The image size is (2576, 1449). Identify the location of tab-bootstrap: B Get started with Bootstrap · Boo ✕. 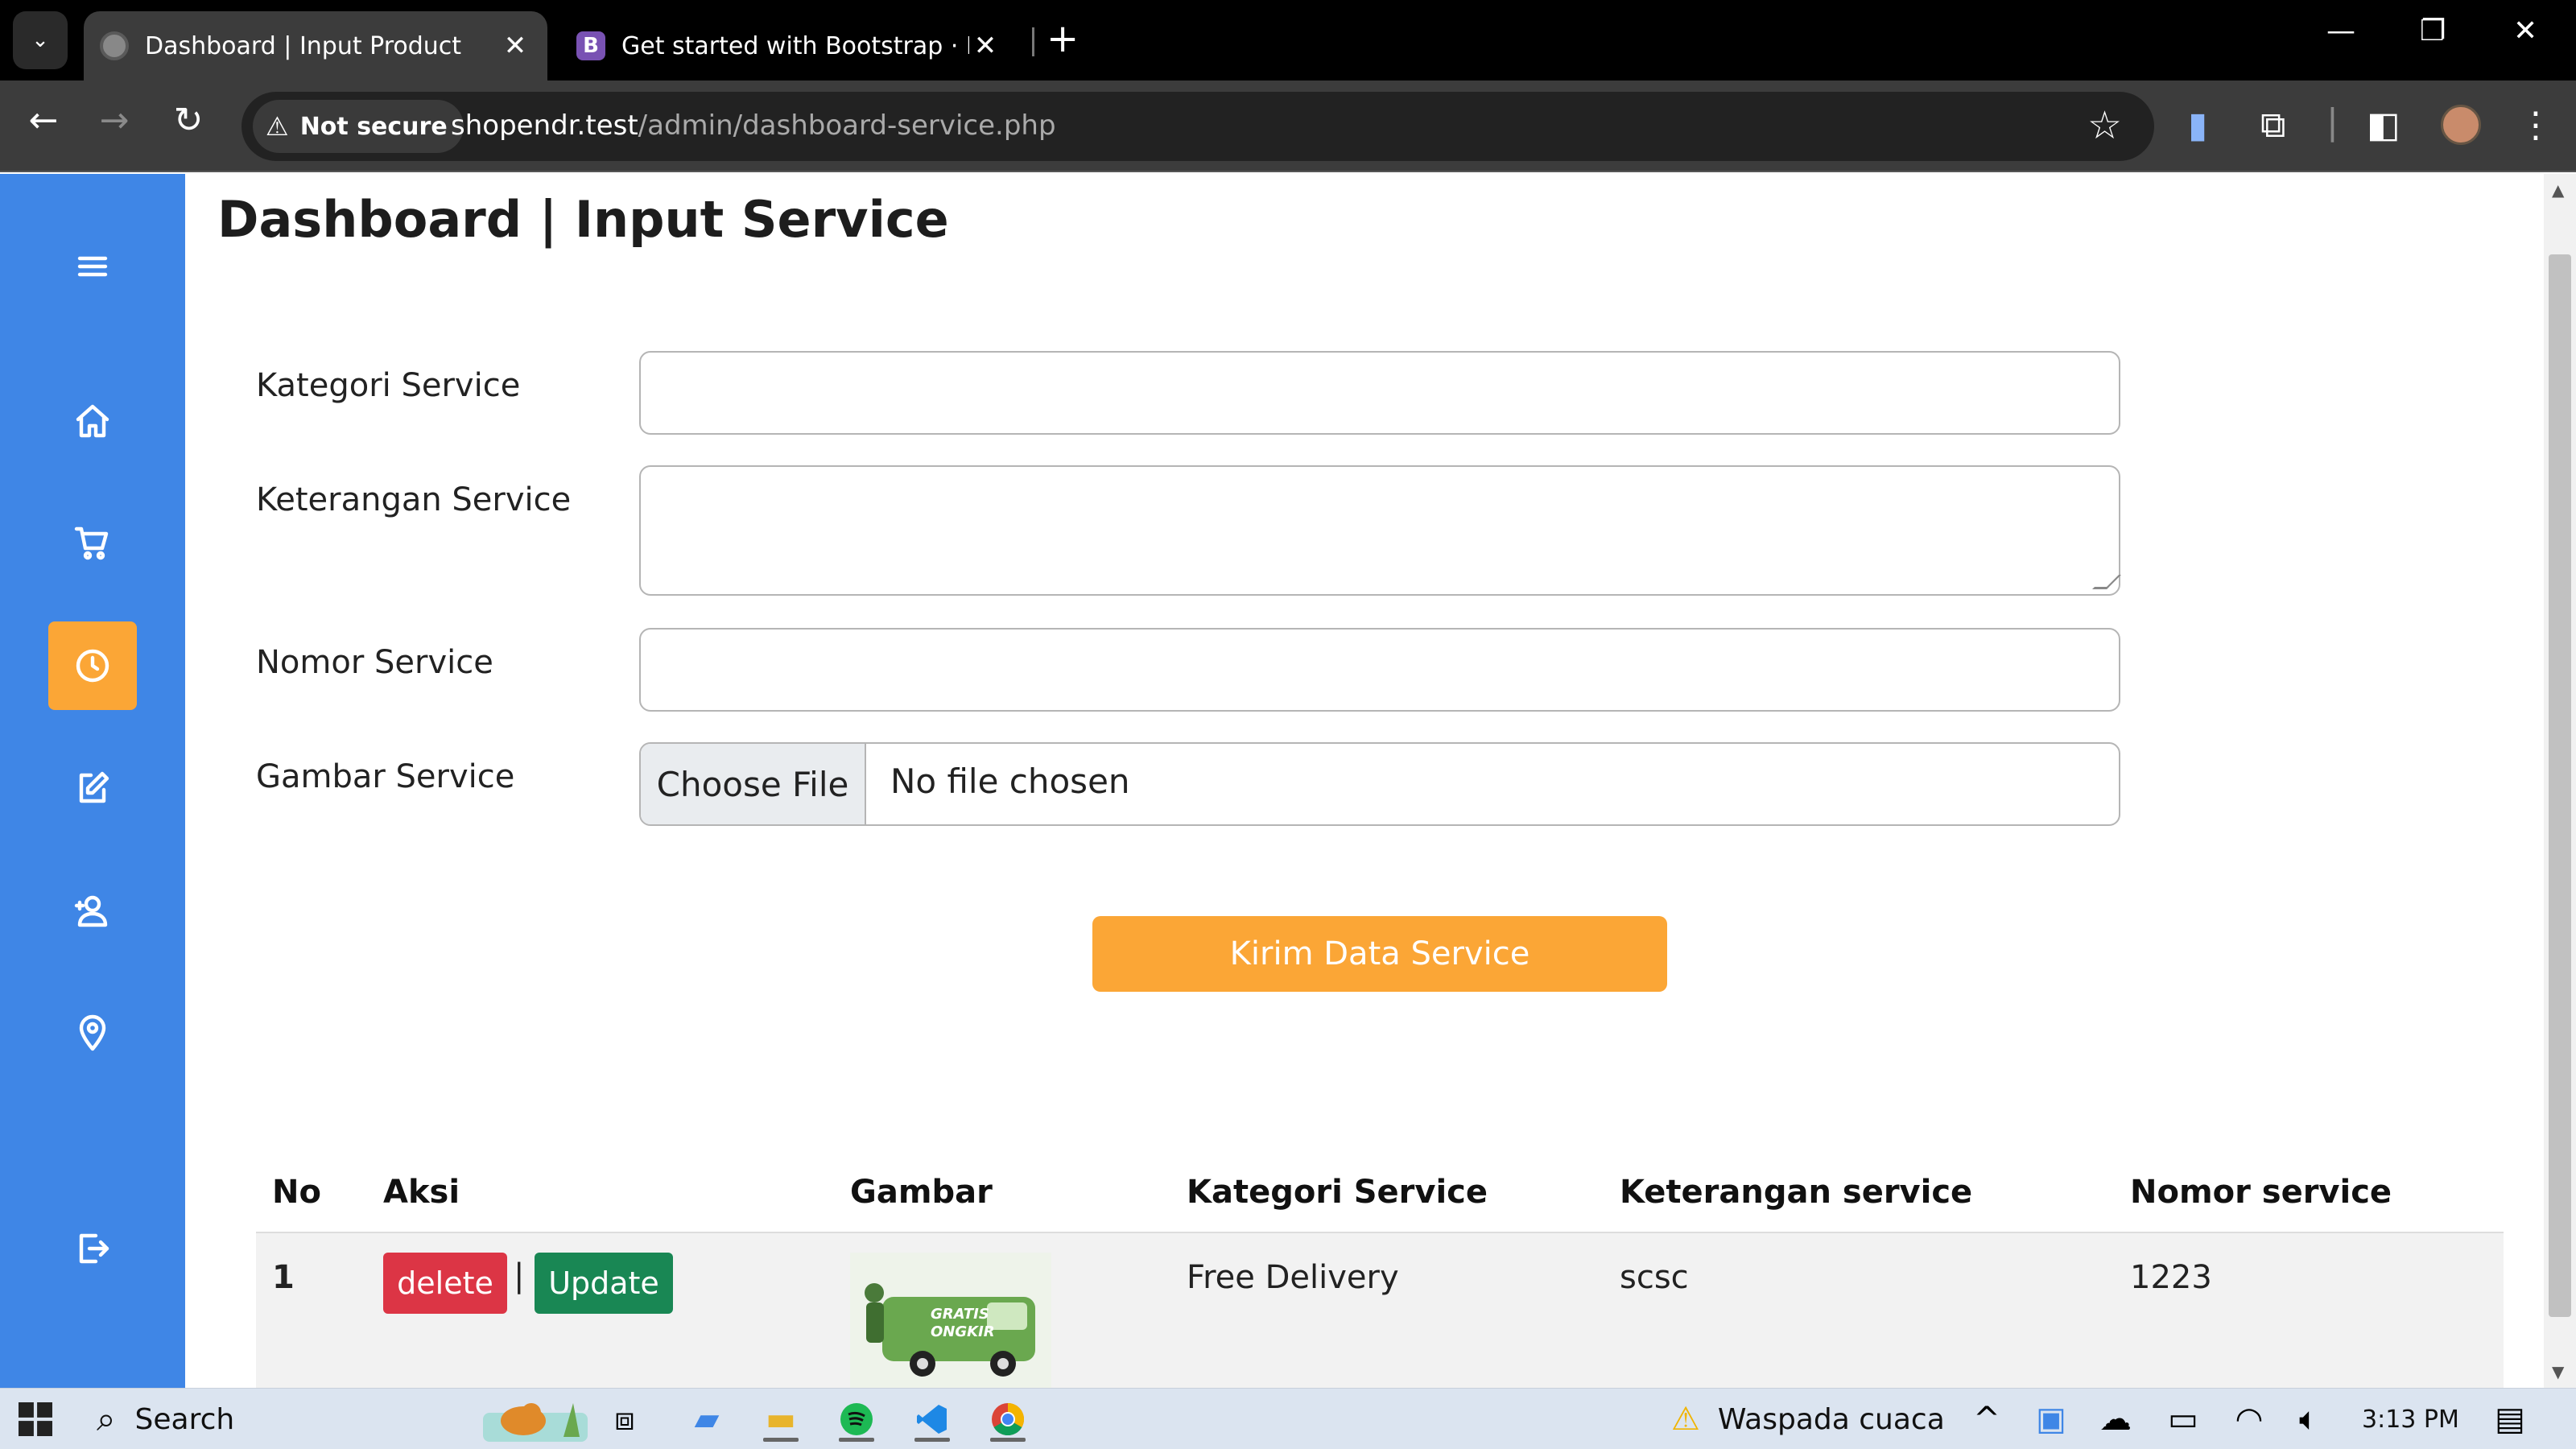
(789, 45).